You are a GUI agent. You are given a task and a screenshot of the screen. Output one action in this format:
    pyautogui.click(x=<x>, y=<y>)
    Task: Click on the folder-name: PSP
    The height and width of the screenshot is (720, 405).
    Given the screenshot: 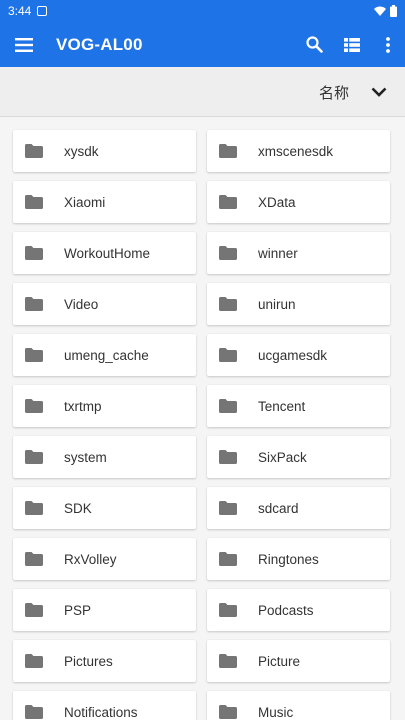 What is the action you would take?
    pyautogui.click(x=78, y=610)
    